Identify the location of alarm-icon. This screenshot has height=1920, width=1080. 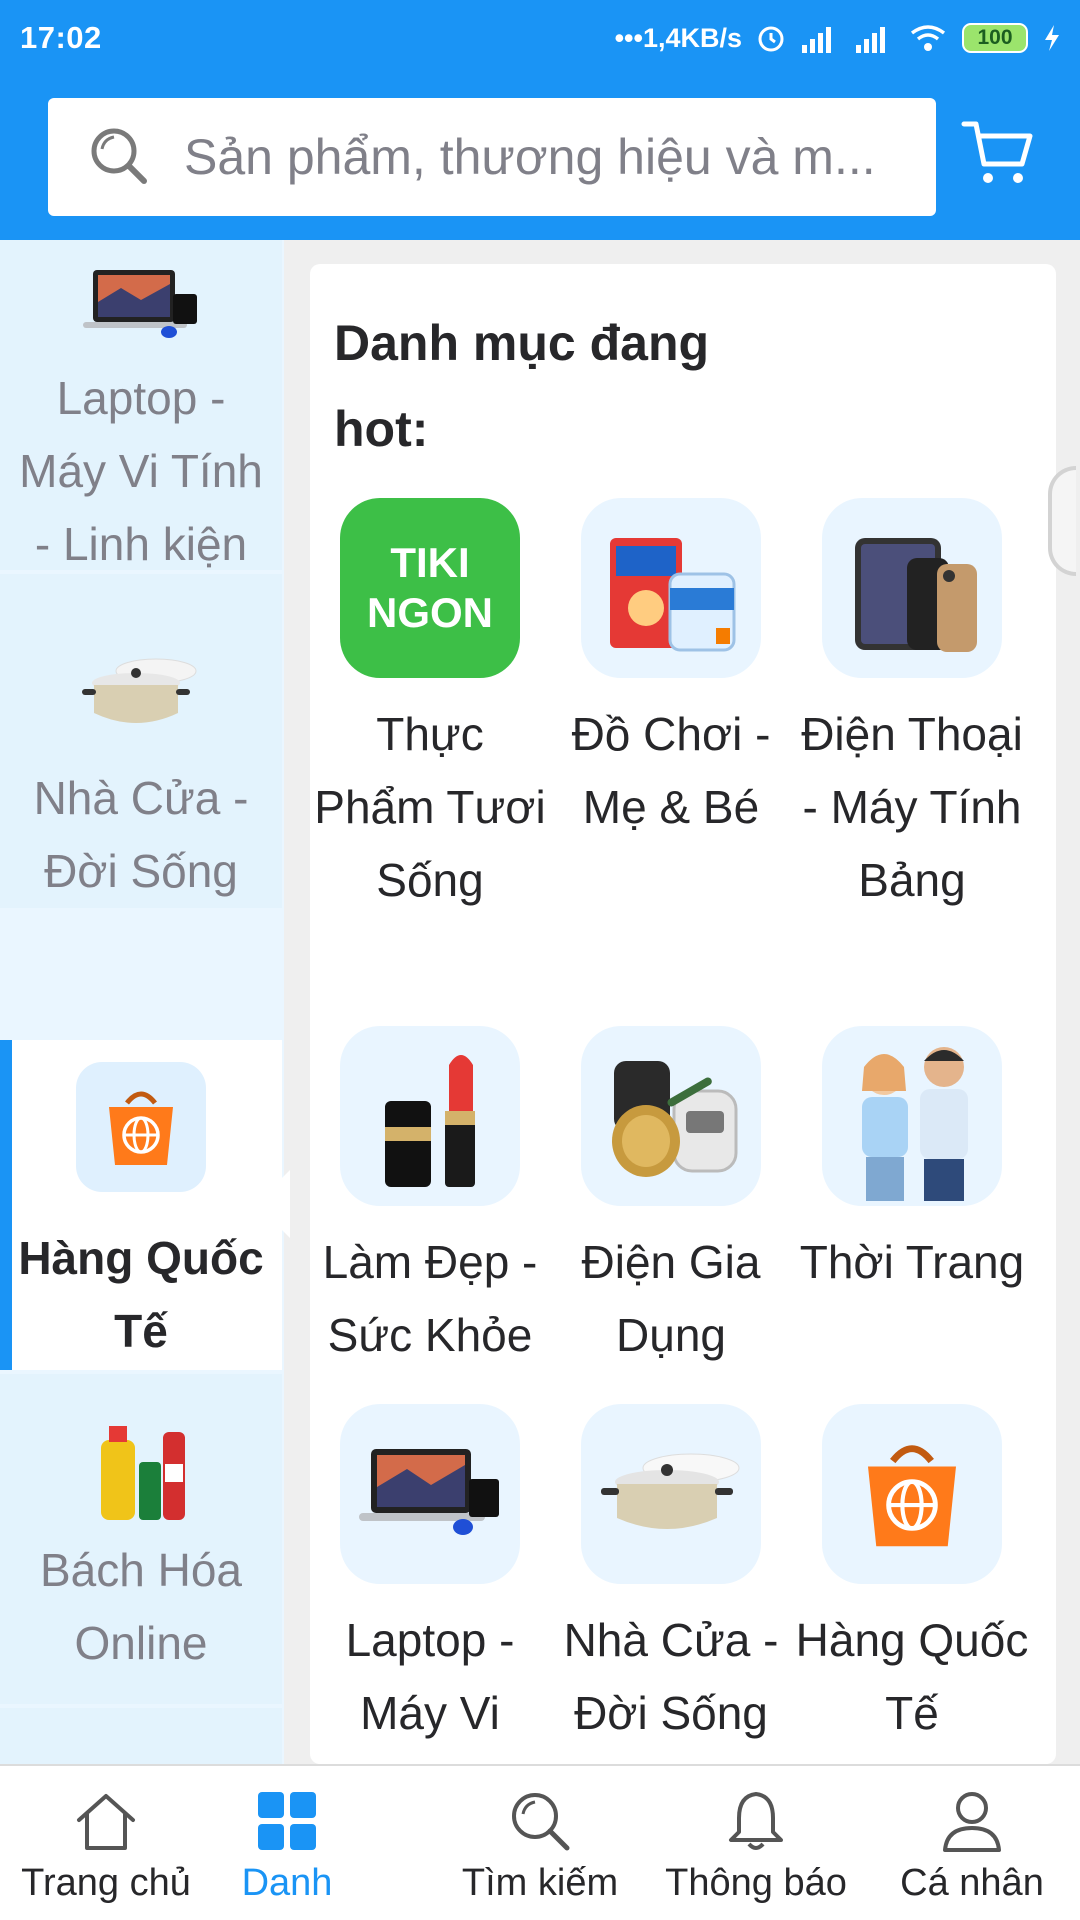
(771, 39).